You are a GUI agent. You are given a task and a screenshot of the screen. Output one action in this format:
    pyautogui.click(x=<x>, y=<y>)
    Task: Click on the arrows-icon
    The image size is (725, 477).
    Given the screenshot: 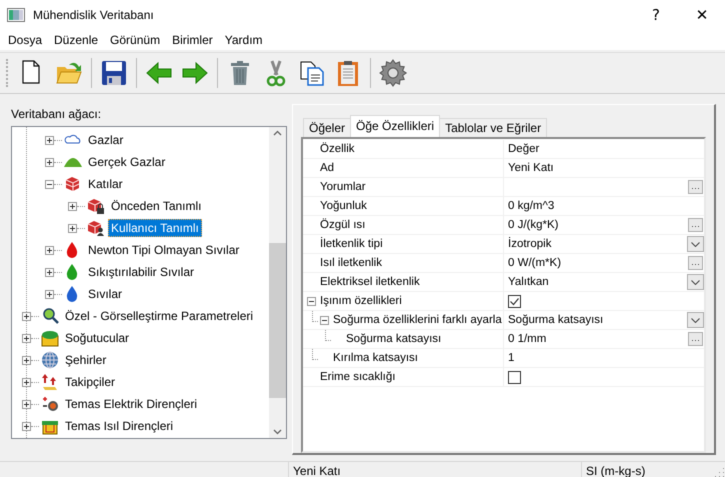 What is the action you would take?
    pyautogui.click(x=50, y=382)
    